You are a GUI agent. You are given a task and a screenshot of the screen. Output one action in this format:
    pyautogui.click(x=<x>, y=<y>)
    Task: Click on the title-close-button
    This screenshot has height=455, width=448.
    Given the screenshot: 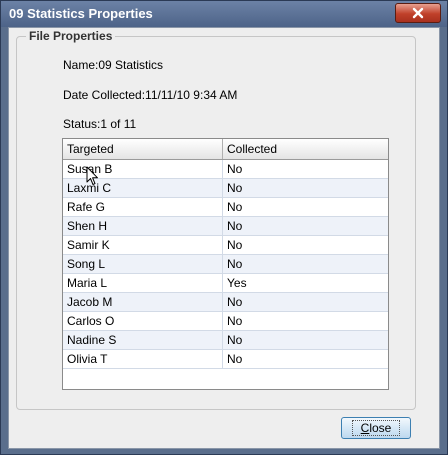 What is the action you would take?
    pyautogui.click(x=418, y=13)
    